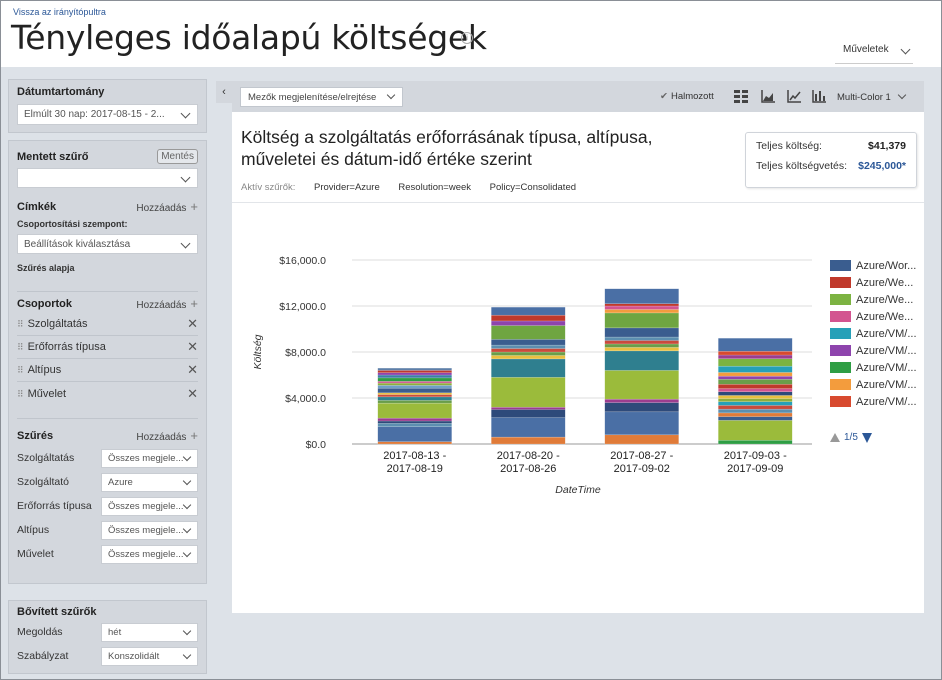 The width and height of the screenshot is (942, 680). I want to click on saved-filter-title: Mentett szűrő, so click(53, 156).